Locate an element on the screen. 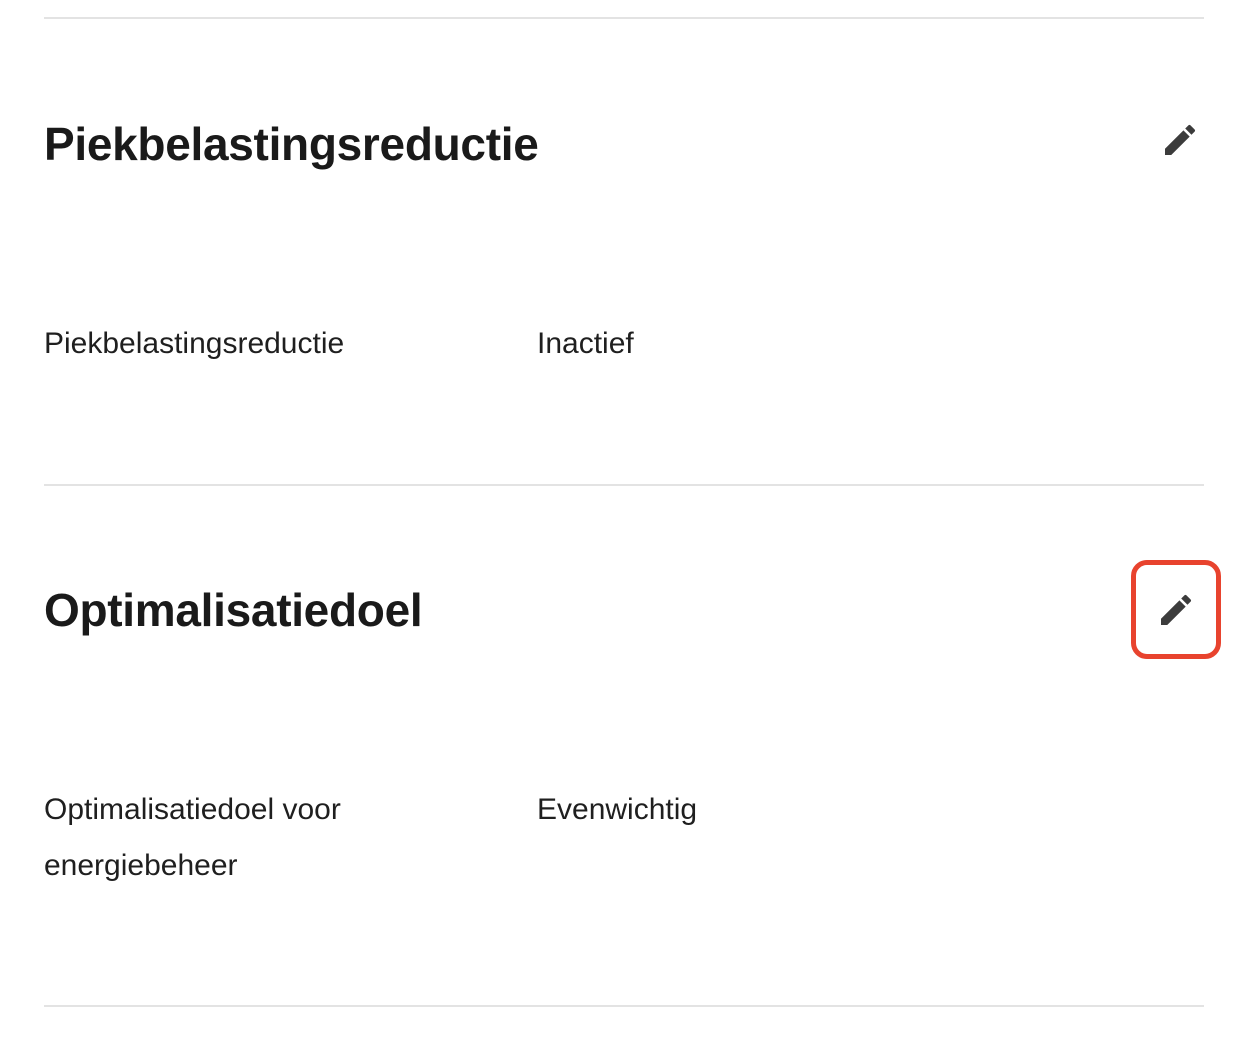  section-divider is located at coordinates (624, 485).